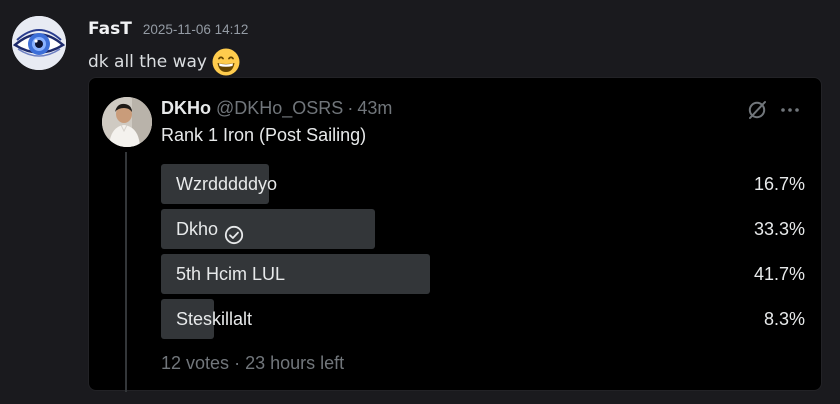 This screenshot has width=840, height=404. I want to click on tweet-header: DKHo @DKHo_OSRS · 43m, so click(276, 108).